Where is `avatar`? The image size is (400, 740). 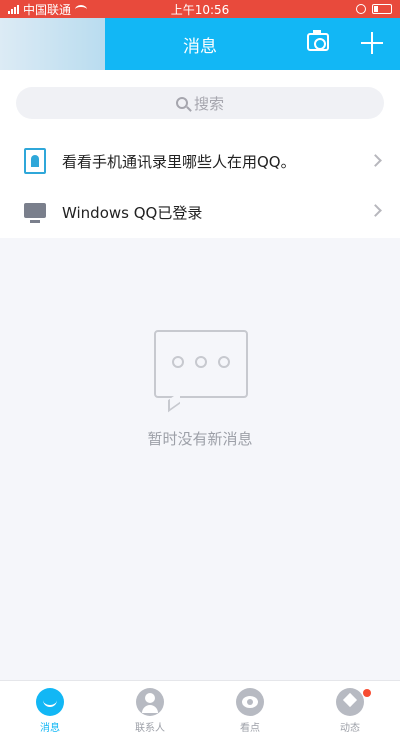
avatar is located at coordinates (52, 44).